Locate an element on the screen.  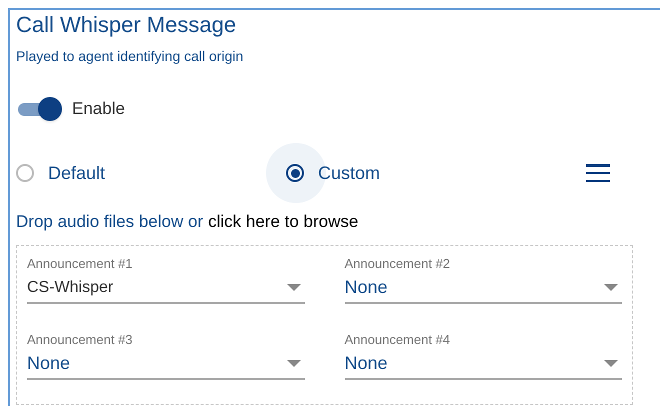
radio-option: Custom is located at coordinates (333, 173).